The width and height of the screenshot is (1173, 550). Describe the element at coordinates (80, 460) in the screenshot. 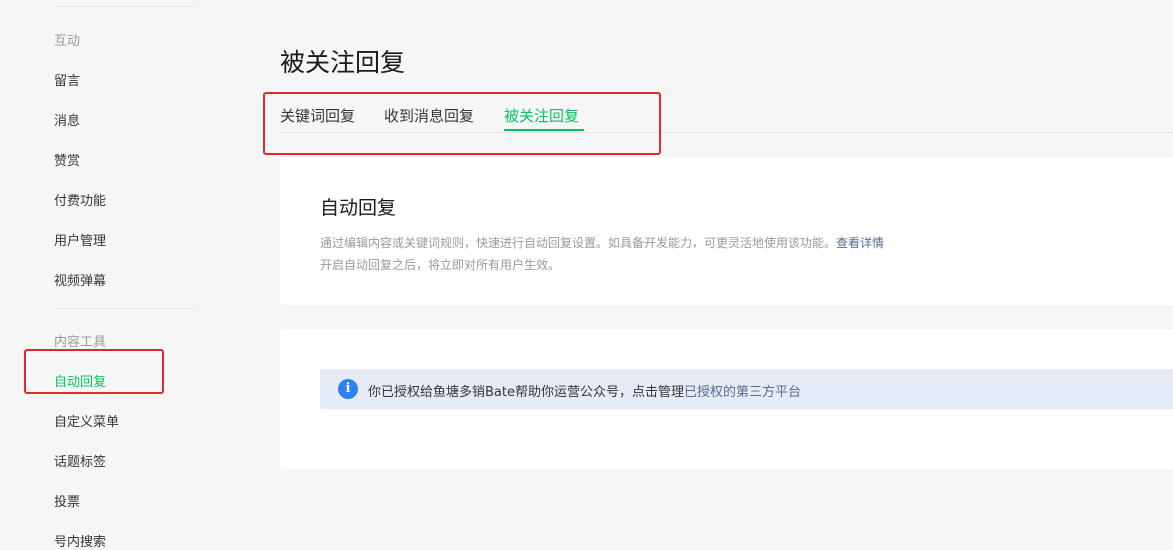

I see `sidebar-item-topic-tags: 话题标签` at that location.